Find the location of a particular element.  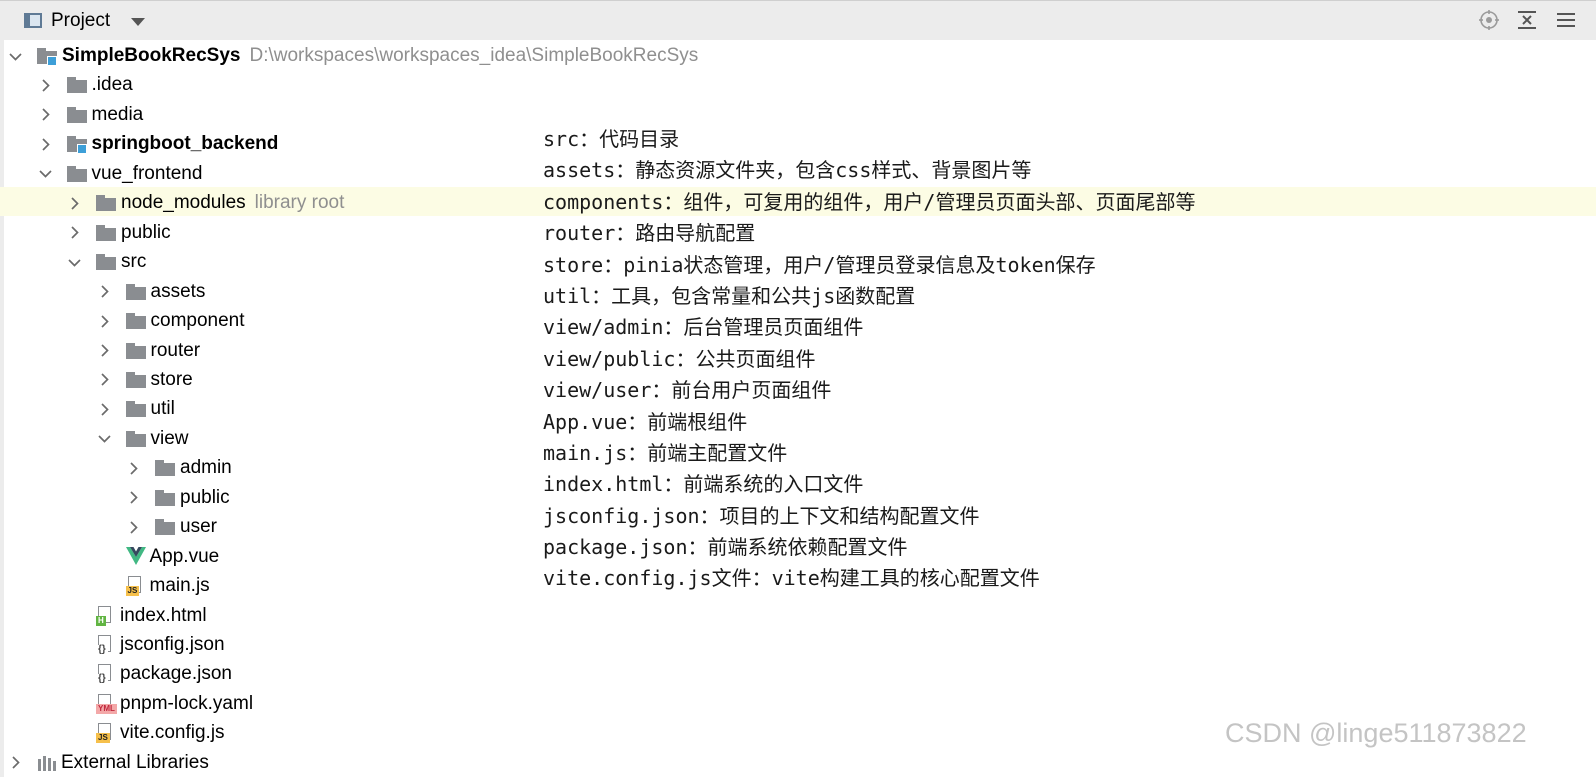

watermark: CSDN @linge511873822 is located at coordinates (1376, 733).